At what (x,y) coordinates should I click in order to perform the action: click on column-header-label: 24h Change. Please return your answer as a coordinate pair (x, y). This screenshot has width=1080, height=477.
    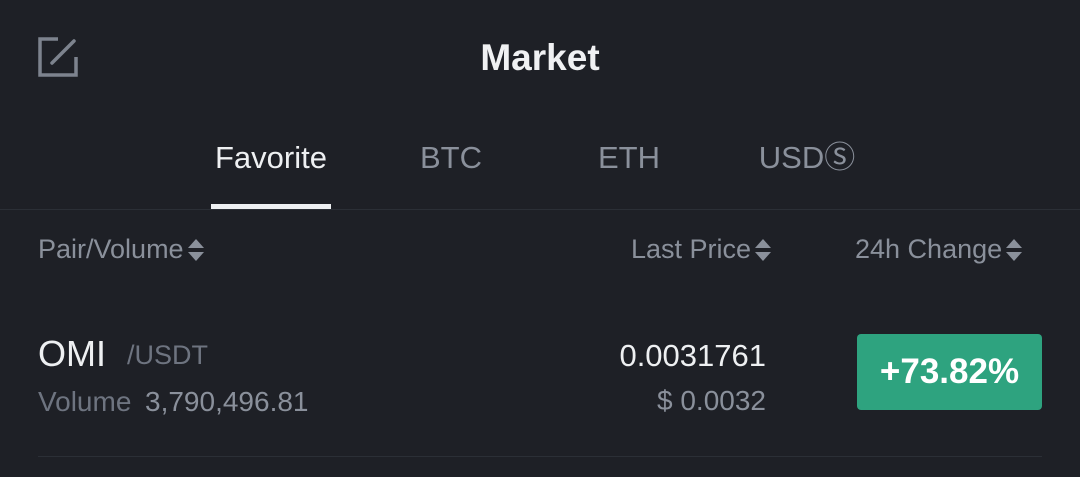
    Looking at the image, I should click on (929, 249).